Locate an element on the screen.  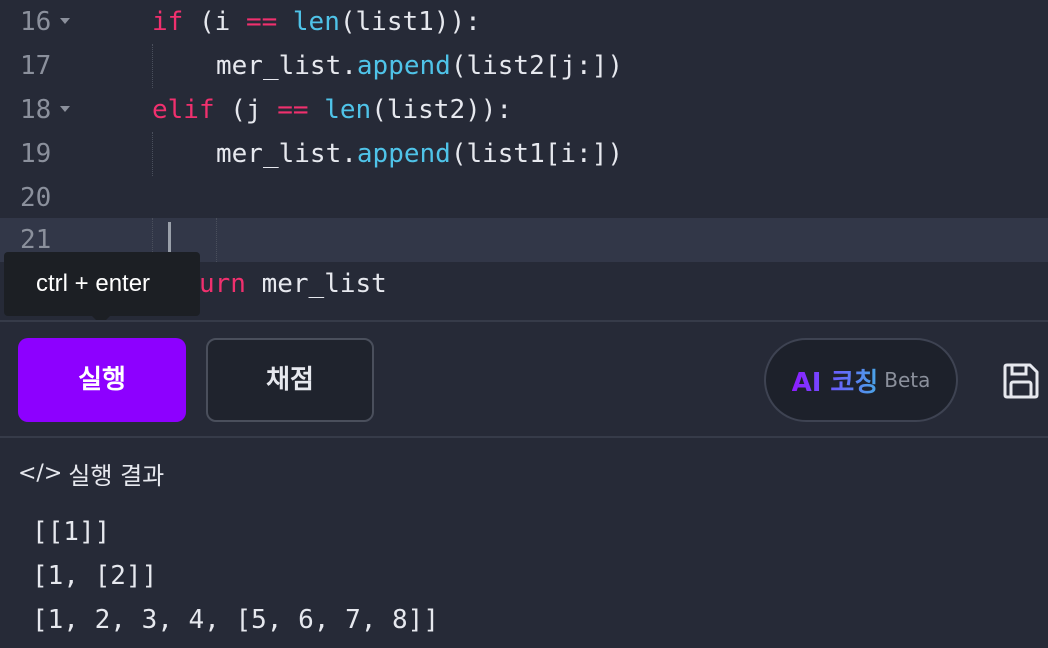
output-line: [[1]] is located at coordinates (71, 532).